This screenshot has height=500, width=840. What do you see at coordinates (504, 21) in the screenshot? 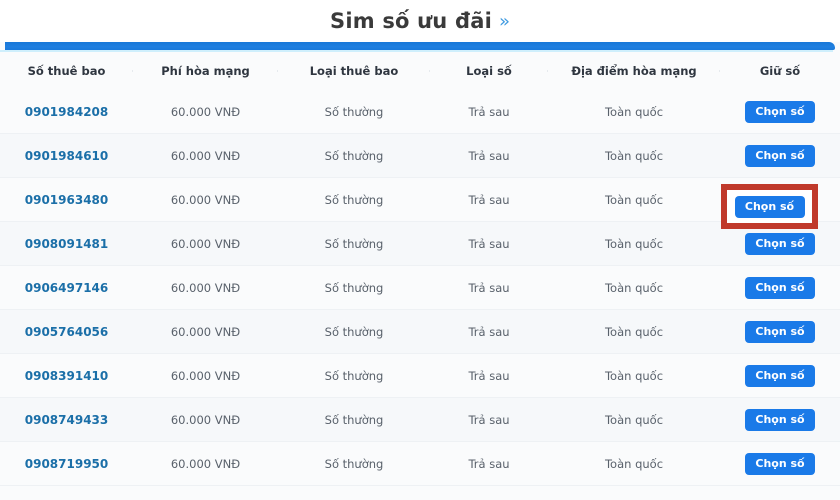
I see `double-chevron-right-icon: »` at bounding box center [504, 21].